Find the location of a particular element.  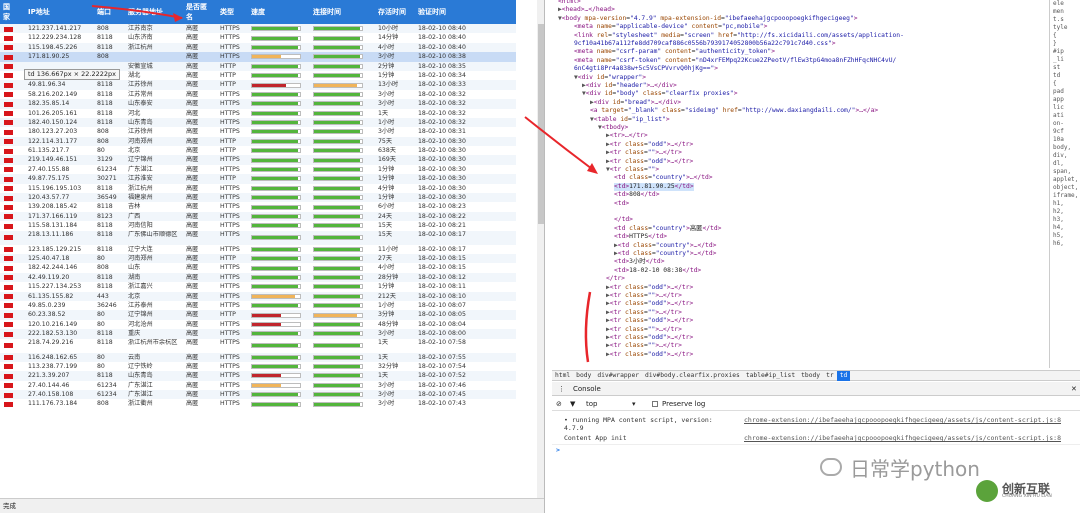

cell-location: 广东佛山市顺德区 is located at coordinates (156, 234).